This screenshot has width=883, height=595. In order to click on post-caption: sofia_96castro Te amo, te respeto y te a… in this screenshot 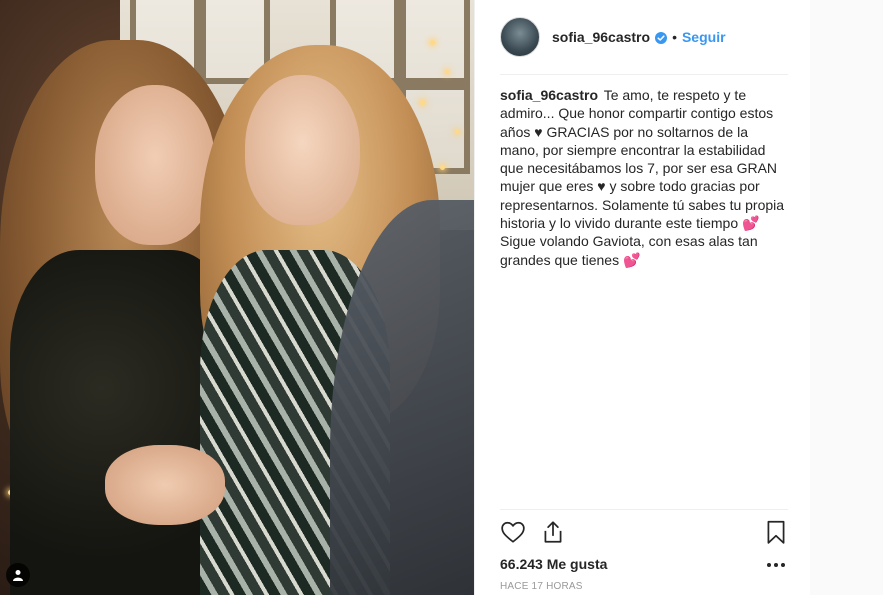, I will do `click(645, 177)`.